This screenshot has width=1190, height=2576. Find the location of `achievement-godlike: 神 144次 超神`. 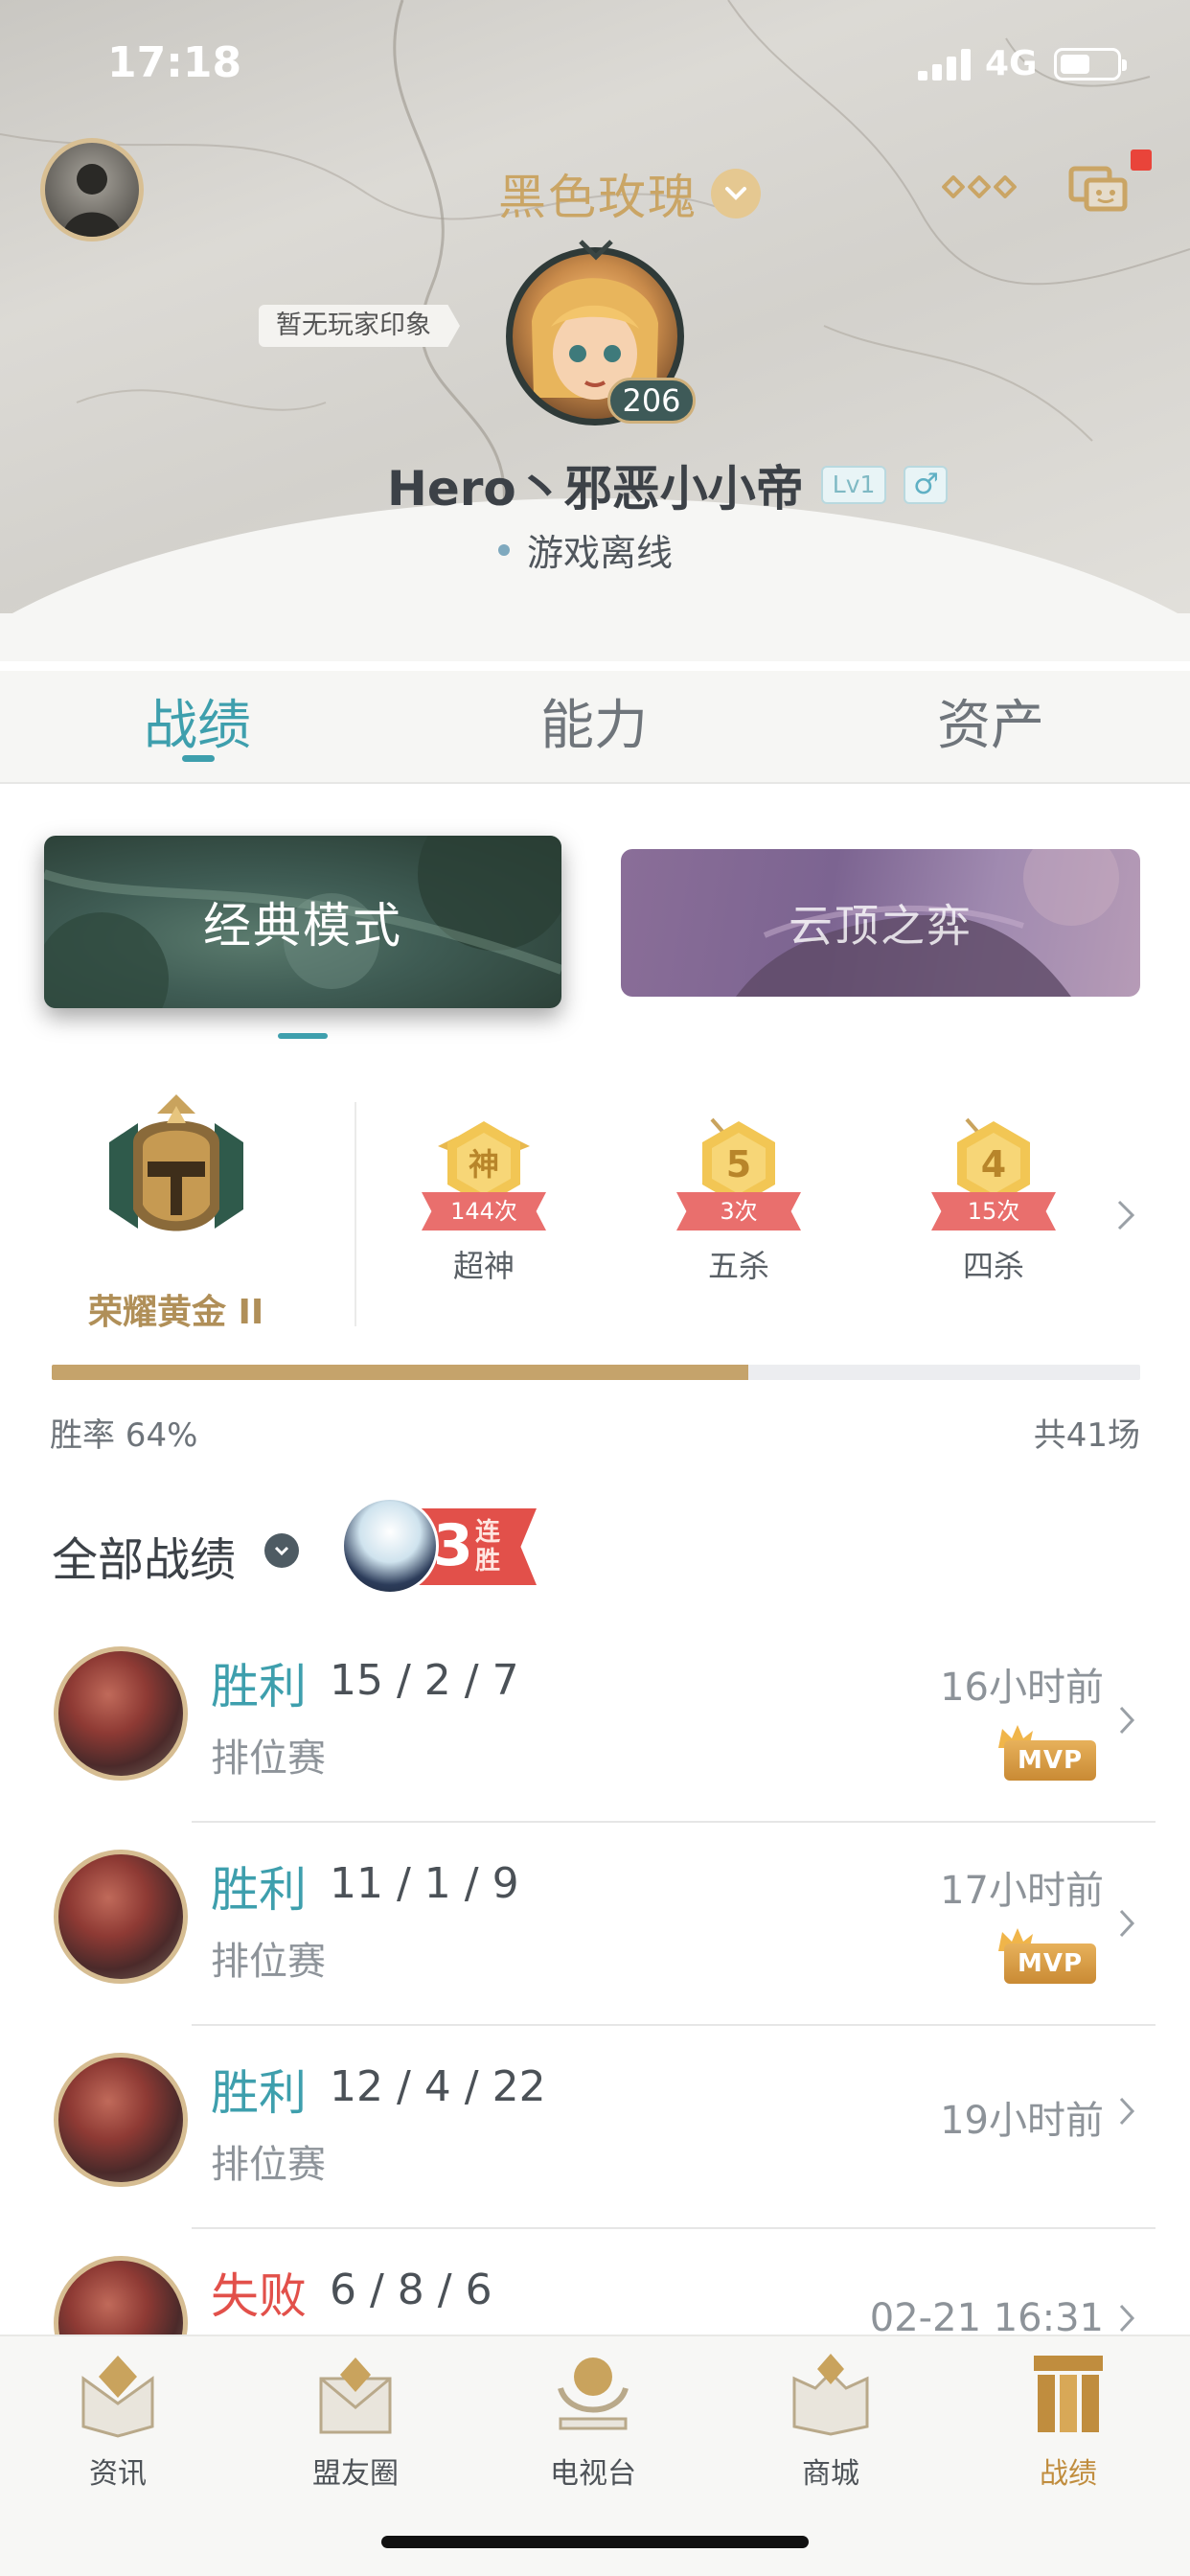

achievement-godlike: 神 144次 超神 is located at coordinates (484, 1201).